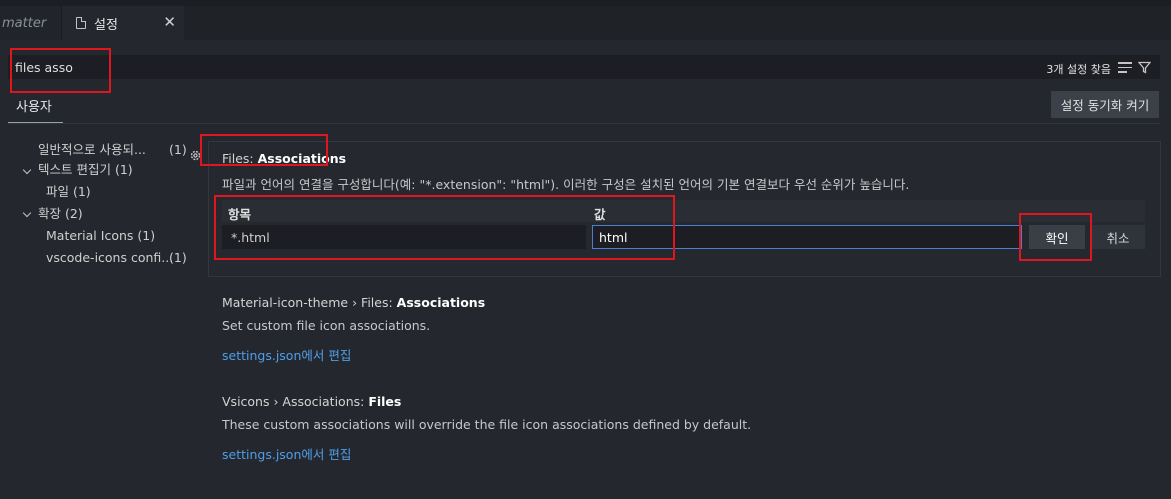 The height and width of the screenshot is (499, 1171). Describe the element at coordinates (584, 123) in the screenshot. I see `divider` at that location.